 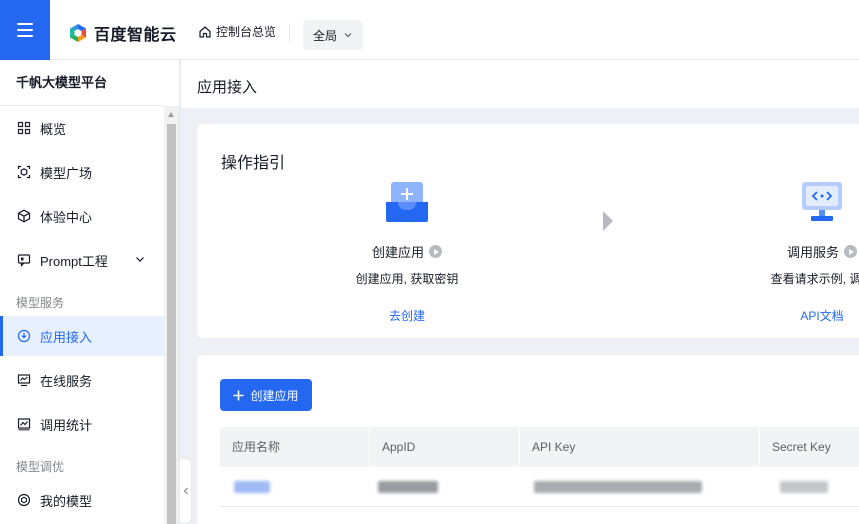 I want to click on page-header: 应用接入, so click(x=520, y=84).